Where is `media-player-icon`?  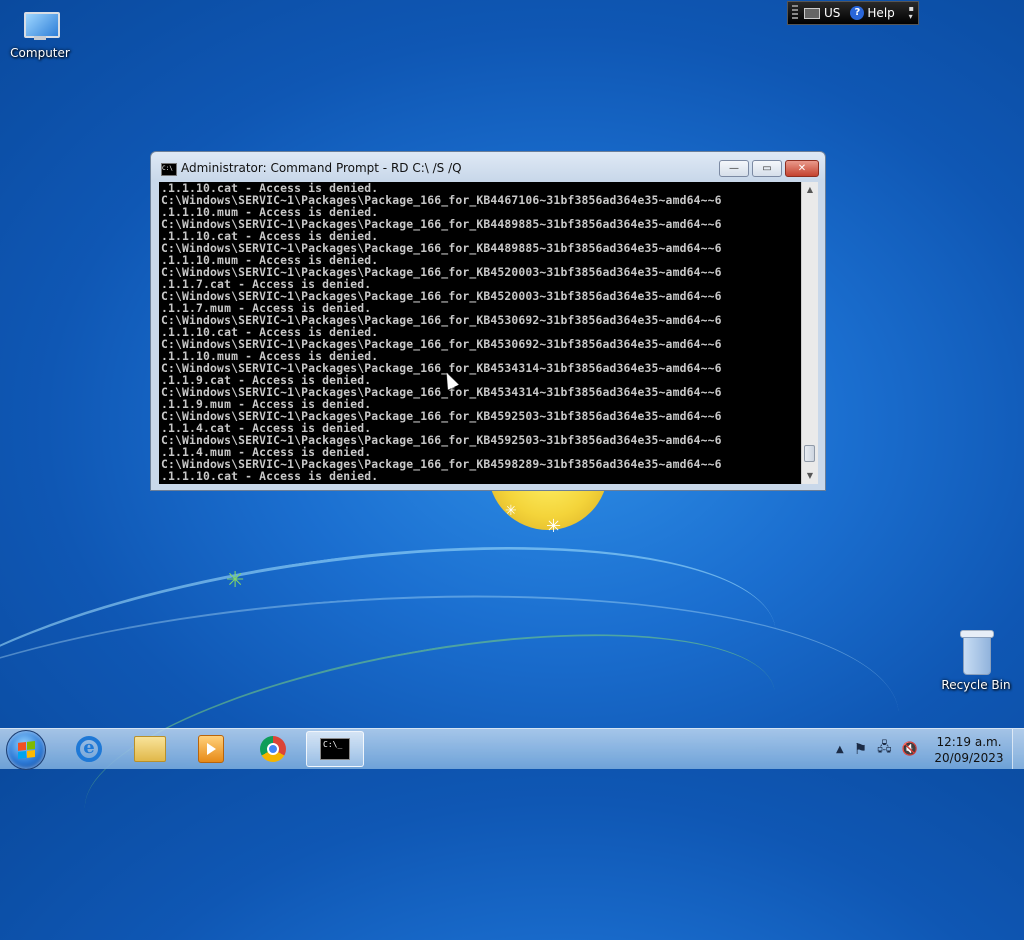 media-player-icon is located at coordinates (211, 749).